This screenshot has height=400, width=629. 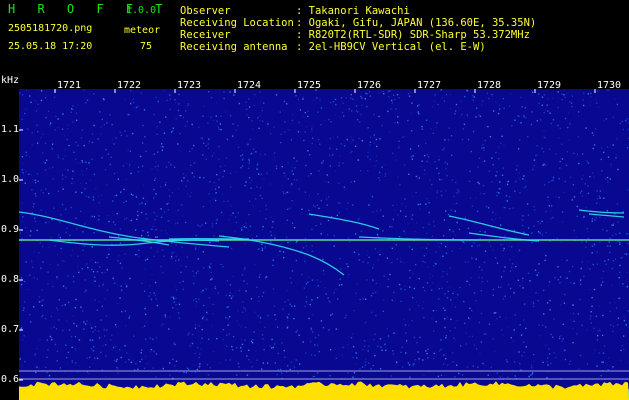 I want to click on capture-datetime: 25.05.18 17:20, so click(x=50, y=46).